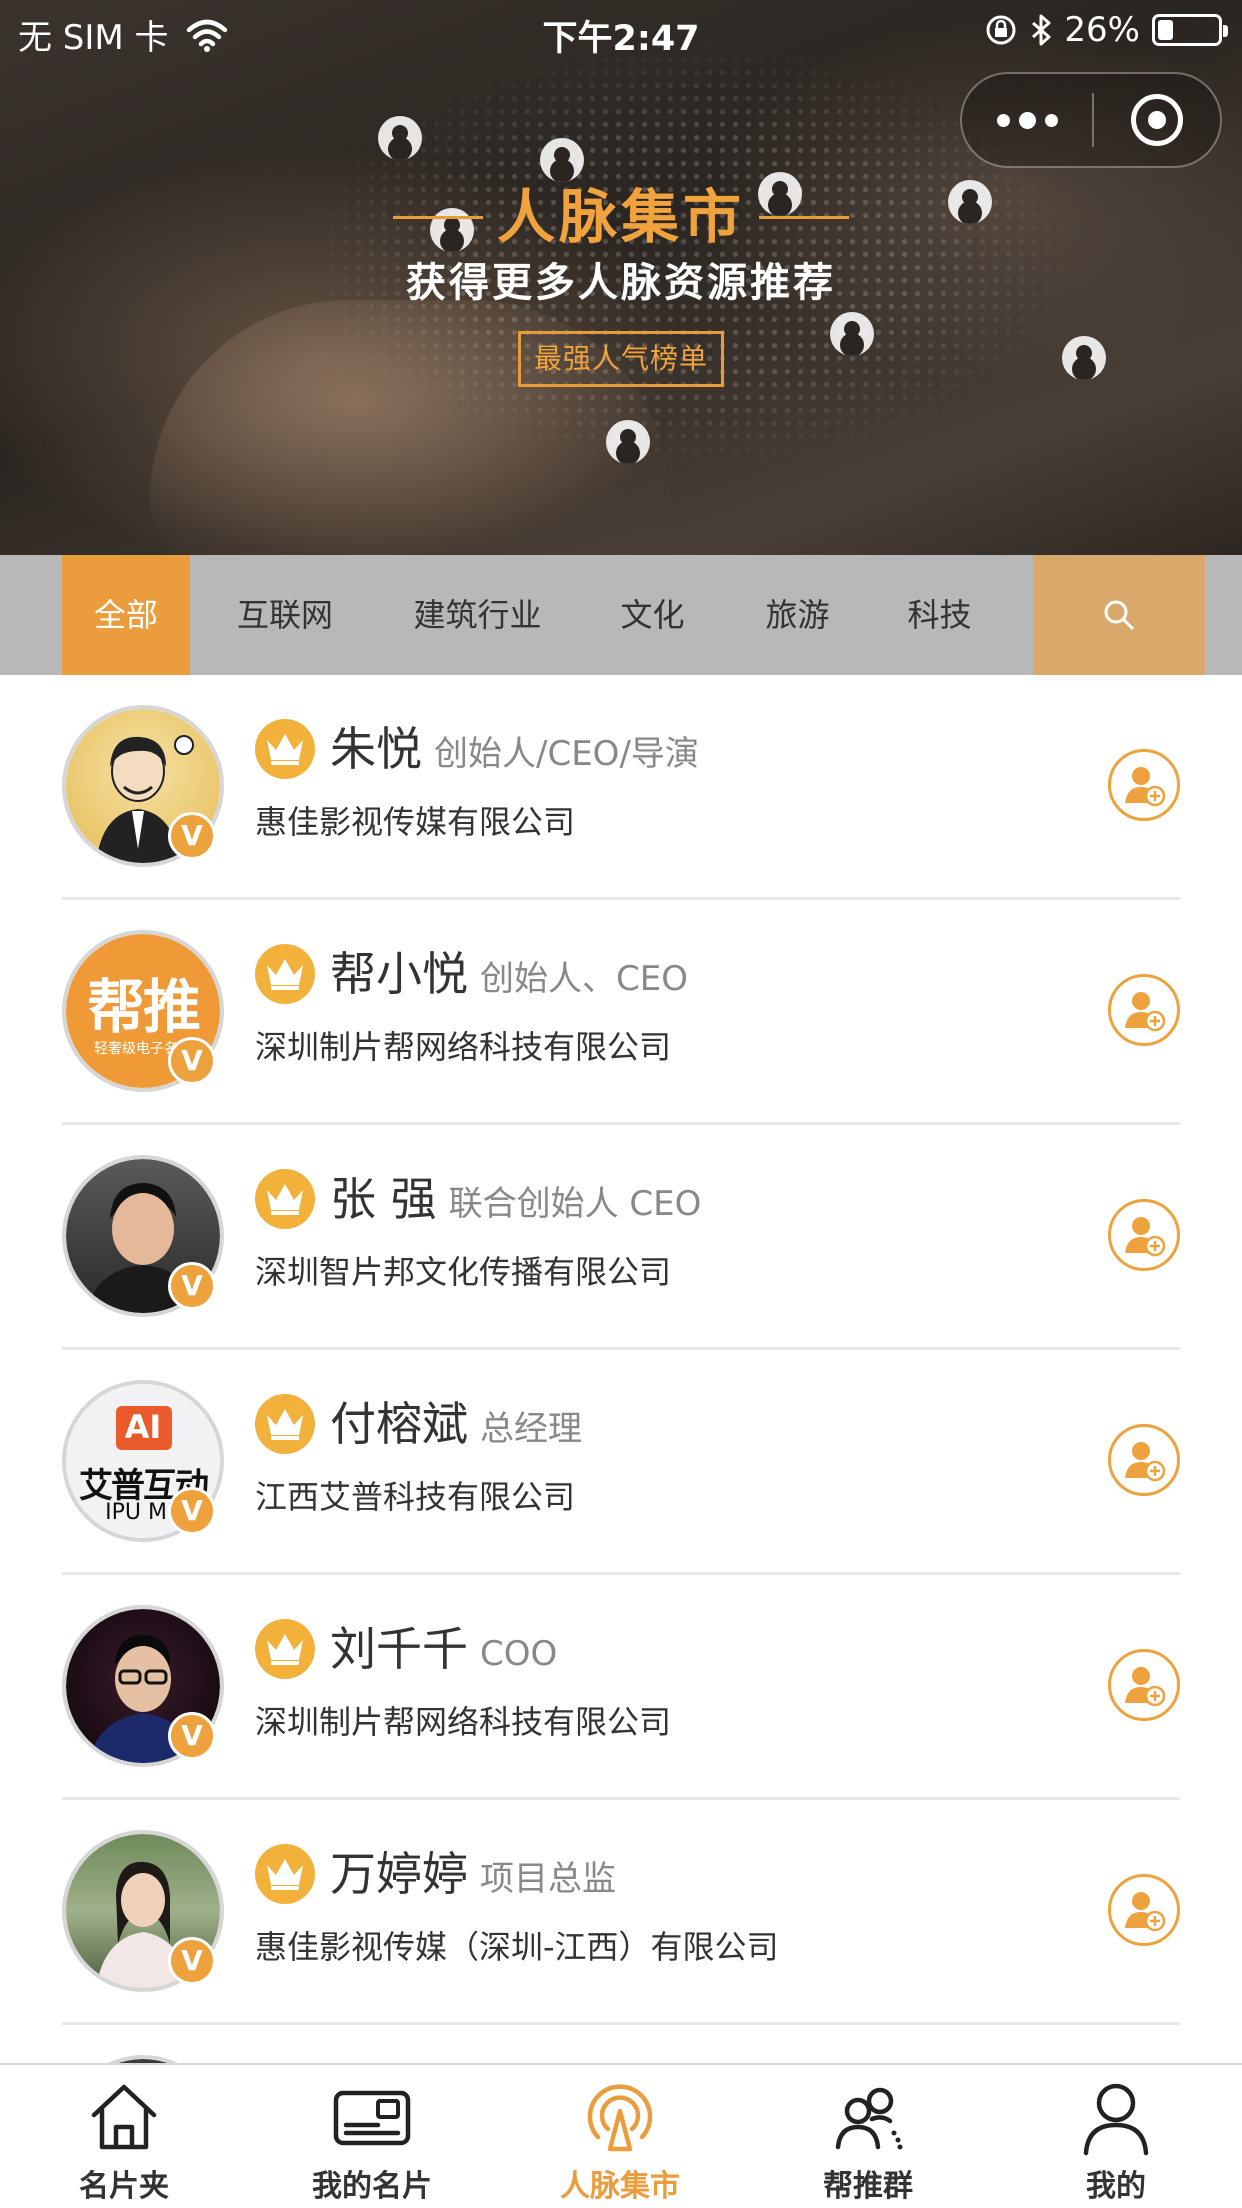 Image resolution: width=1242 pixels, height=2208 pixels. I want to click on user-icon, so click(1116, 2119).